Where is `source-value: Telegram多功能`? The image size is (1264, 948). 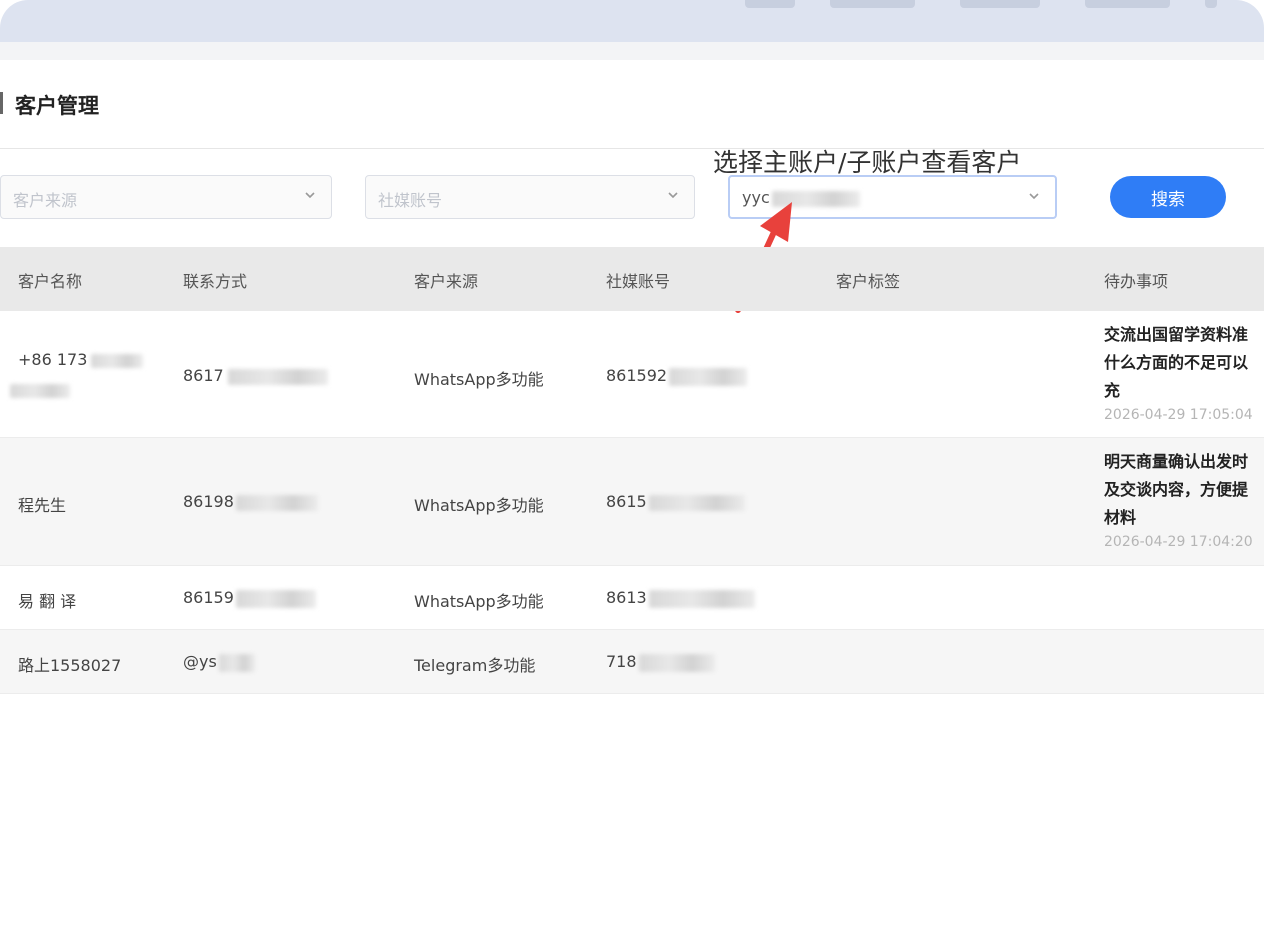
source-value: Telegram多功能 is located at coordinates (475, 665).